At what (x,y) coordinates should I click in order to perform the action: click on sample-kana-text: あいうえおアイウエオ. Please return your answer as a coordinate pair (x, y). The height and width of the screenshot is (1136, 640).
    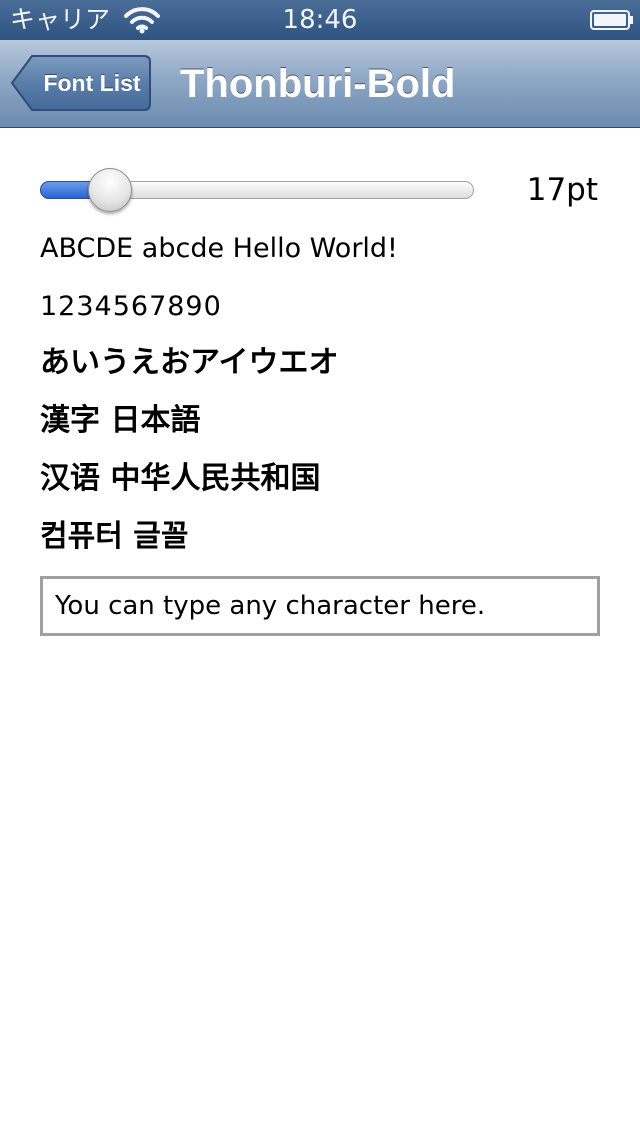
    Looking at the image, I should click on (189, 362).